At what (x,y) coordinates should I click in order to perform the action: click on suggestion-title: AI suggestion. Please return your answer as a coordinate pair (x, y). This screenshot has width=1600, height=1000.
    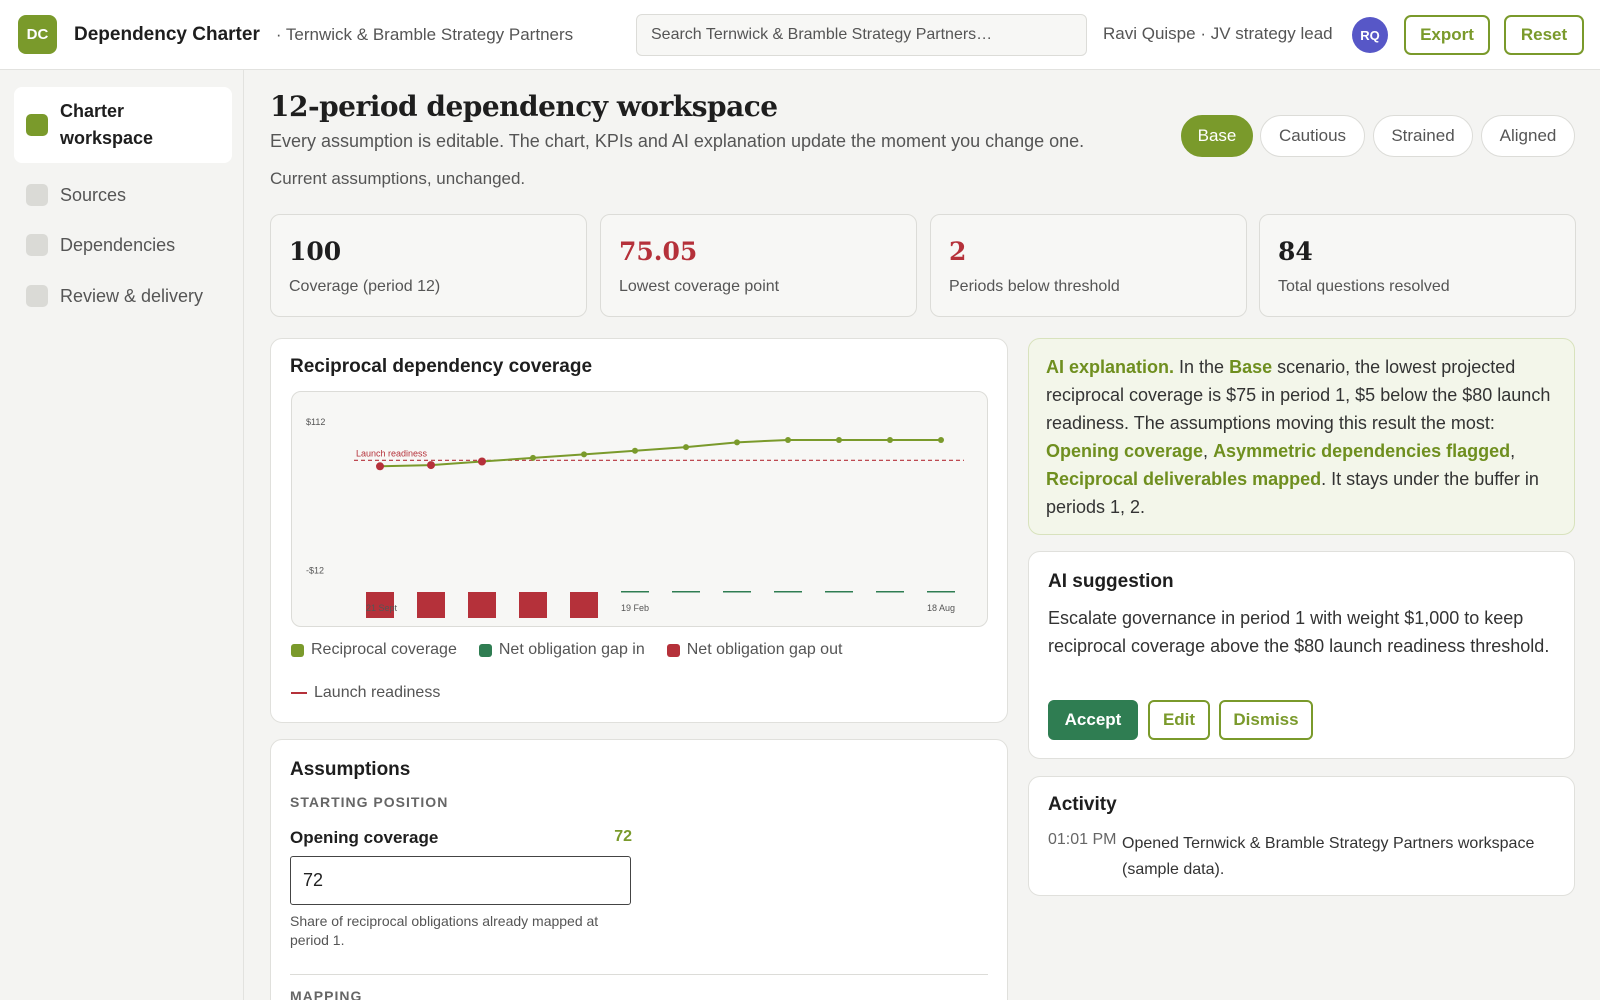
    Looking at the image, I should click on (1111, 581).